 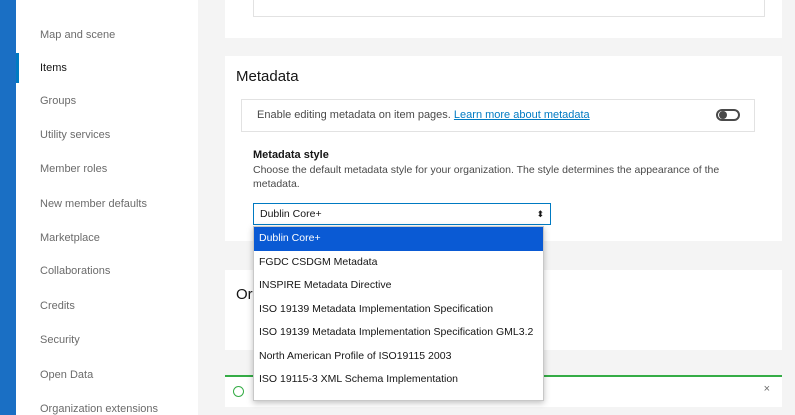 I want to click on option-inspire: INSPIRE Metadata Directive, so click(x=398, y=286).